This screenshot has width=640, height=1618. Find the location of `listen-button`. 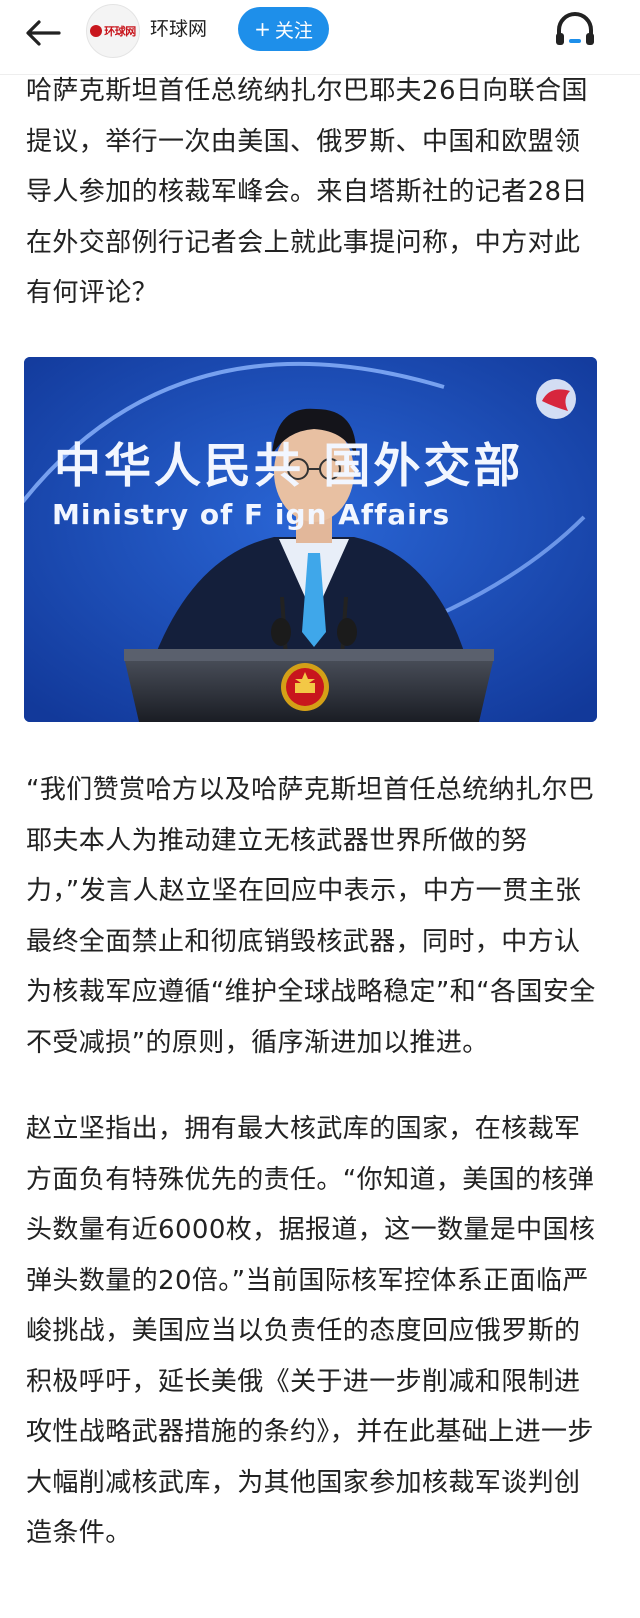

listen-button is located at coordinates (575, 30).